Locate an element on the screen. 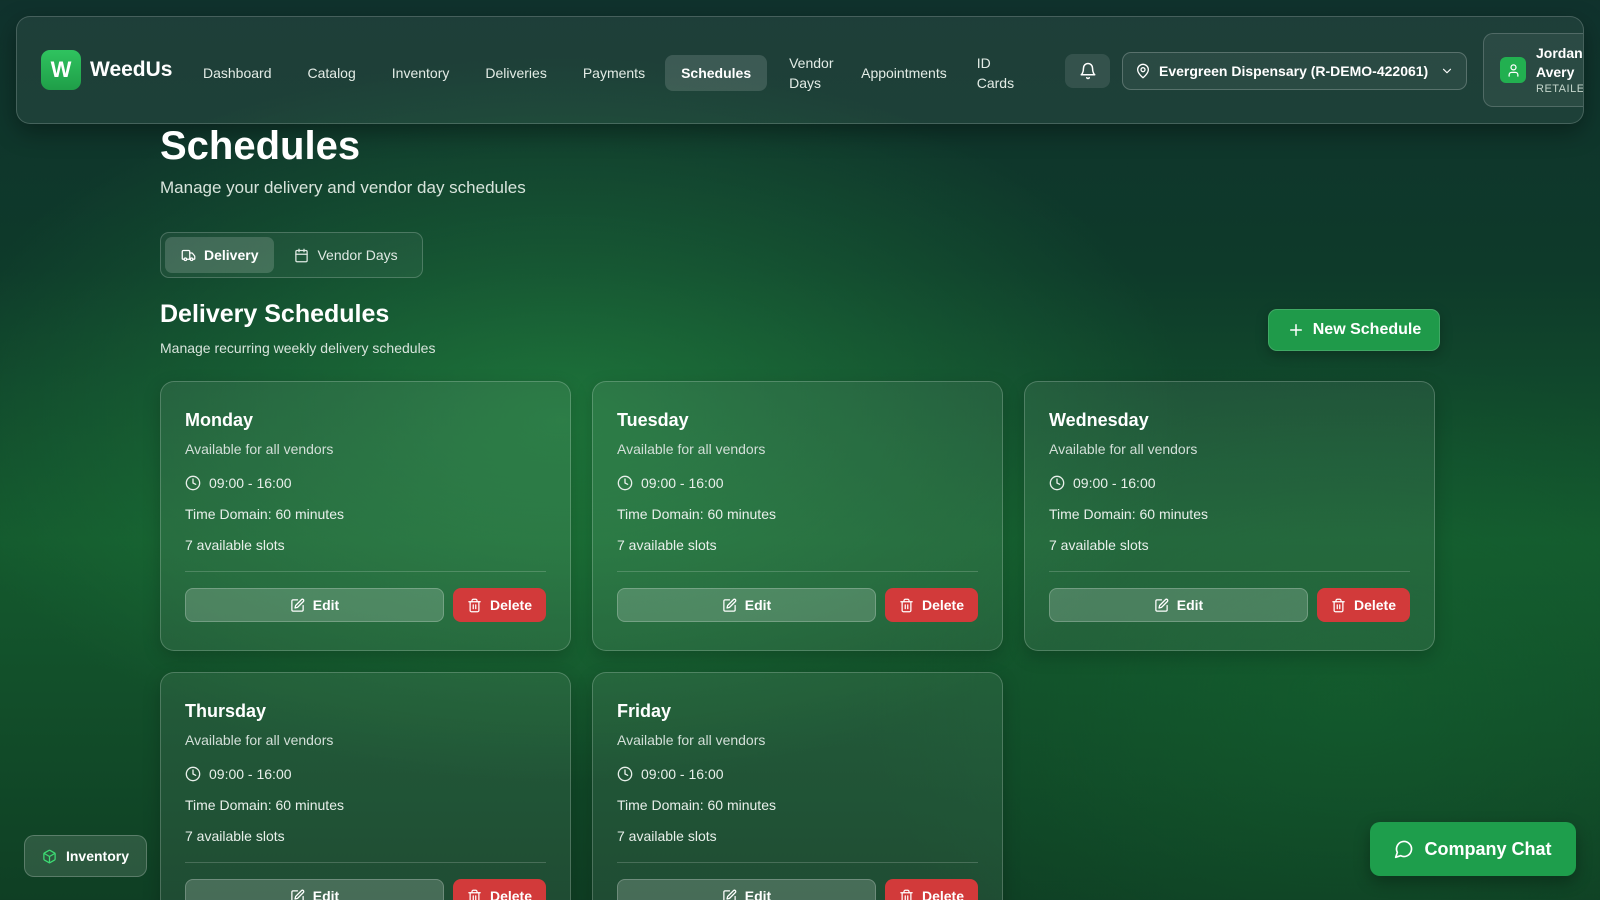  user-info: Jordan Avery RETAILER is located at coordinates (1559, 70).